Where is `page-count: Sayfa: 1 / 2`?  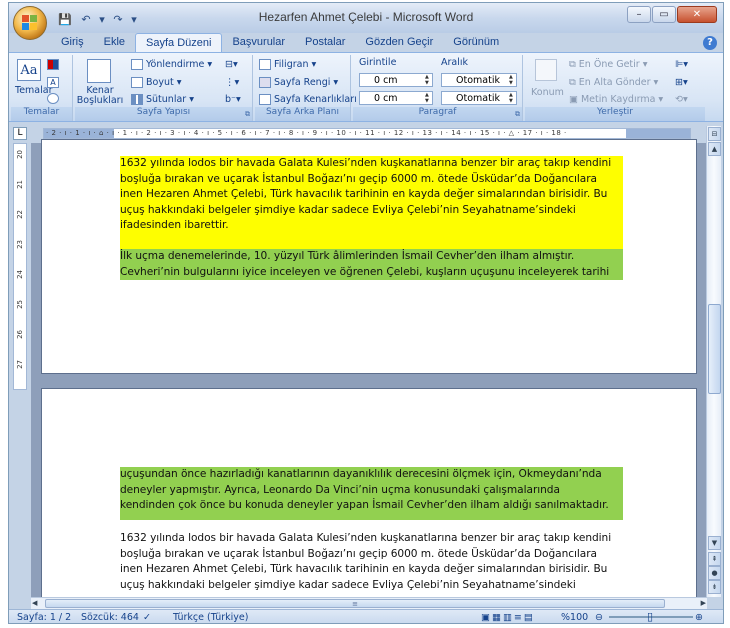
page-count: Sayfa: 1 / 2 is located at coordinates (44, 617).